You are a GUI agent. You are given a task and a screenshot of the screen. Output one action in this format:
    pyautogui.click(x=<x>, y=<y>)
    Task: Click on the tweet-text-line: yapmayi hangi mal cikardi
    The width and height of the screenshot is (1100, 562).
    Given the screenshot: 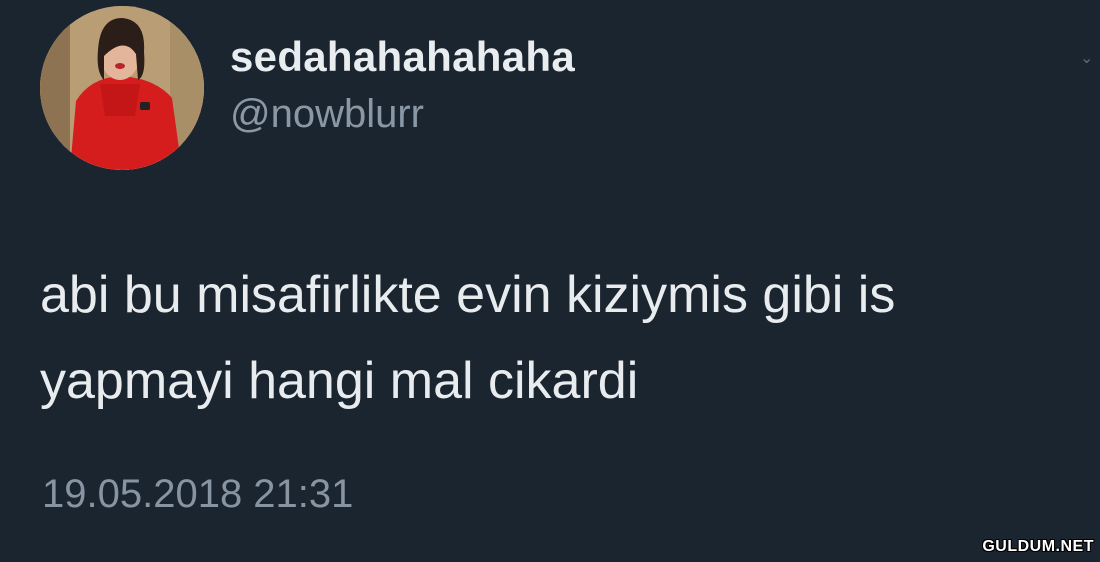 What is the action you would take?
    pyautogui.click(x=339, y=381)
    